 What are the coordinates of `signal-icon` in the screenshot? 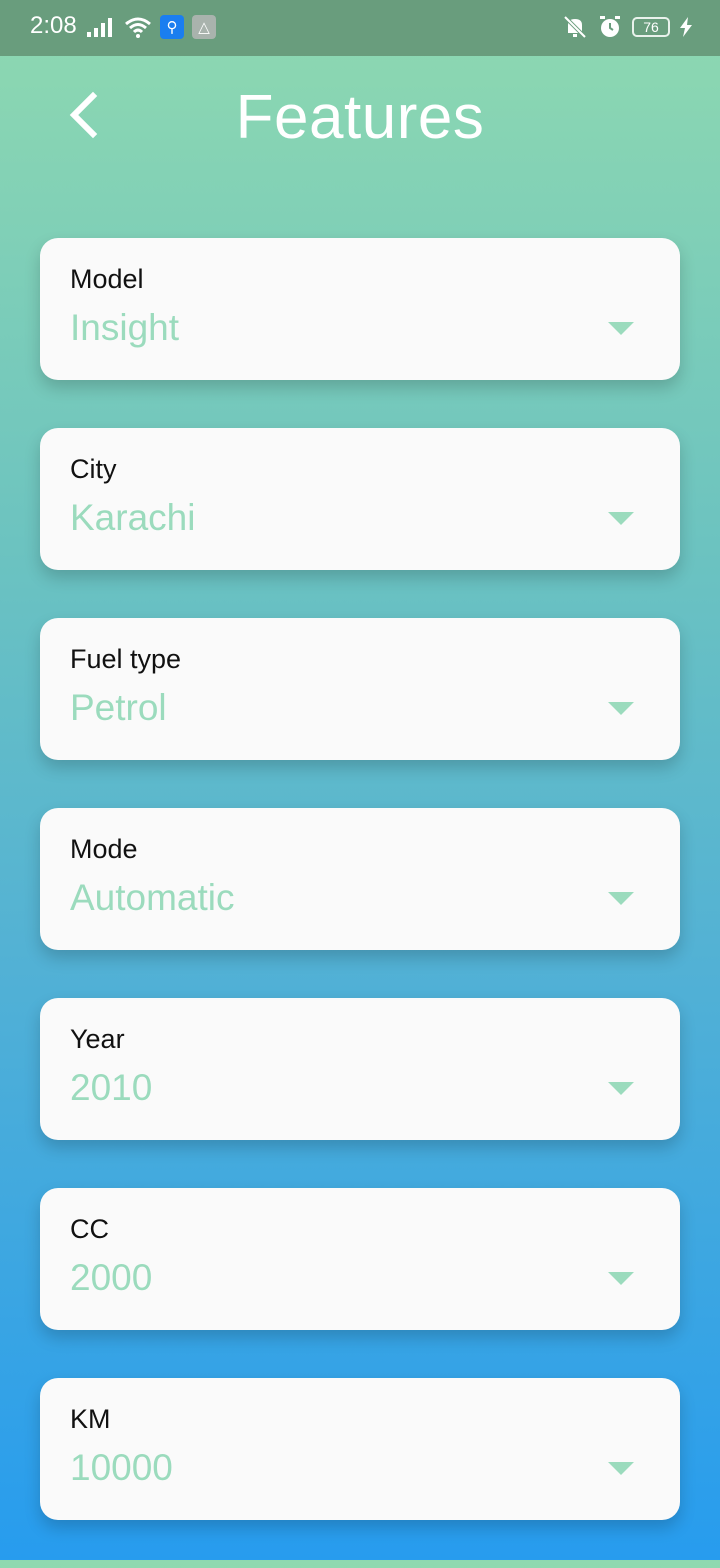 It's located at (99, 27).